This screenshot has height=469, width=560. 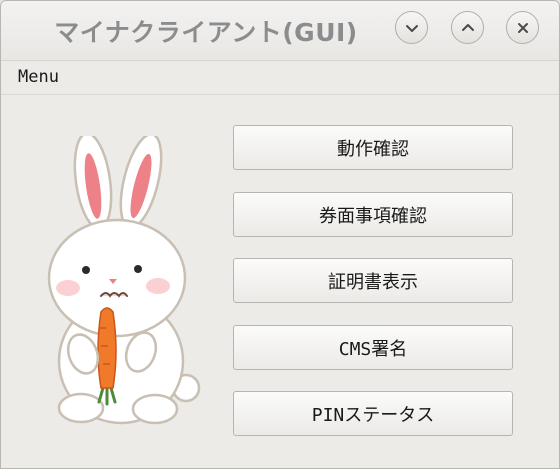 I want to click on pin-status-button: PINステータス, so click(x=373, y=413).